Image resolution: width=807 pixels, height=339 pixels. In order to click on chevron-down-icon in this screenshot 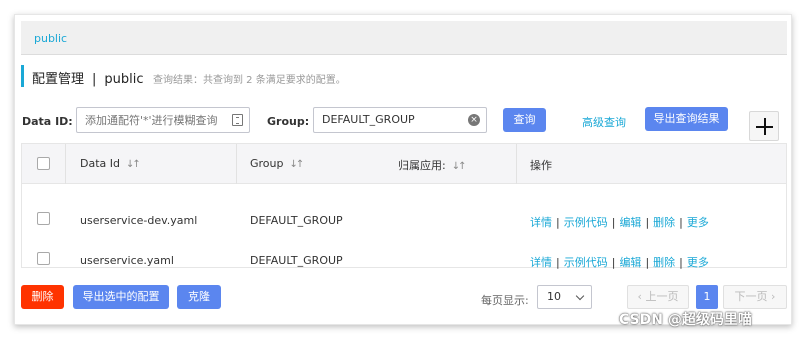, I will do `click(580, 296)`.